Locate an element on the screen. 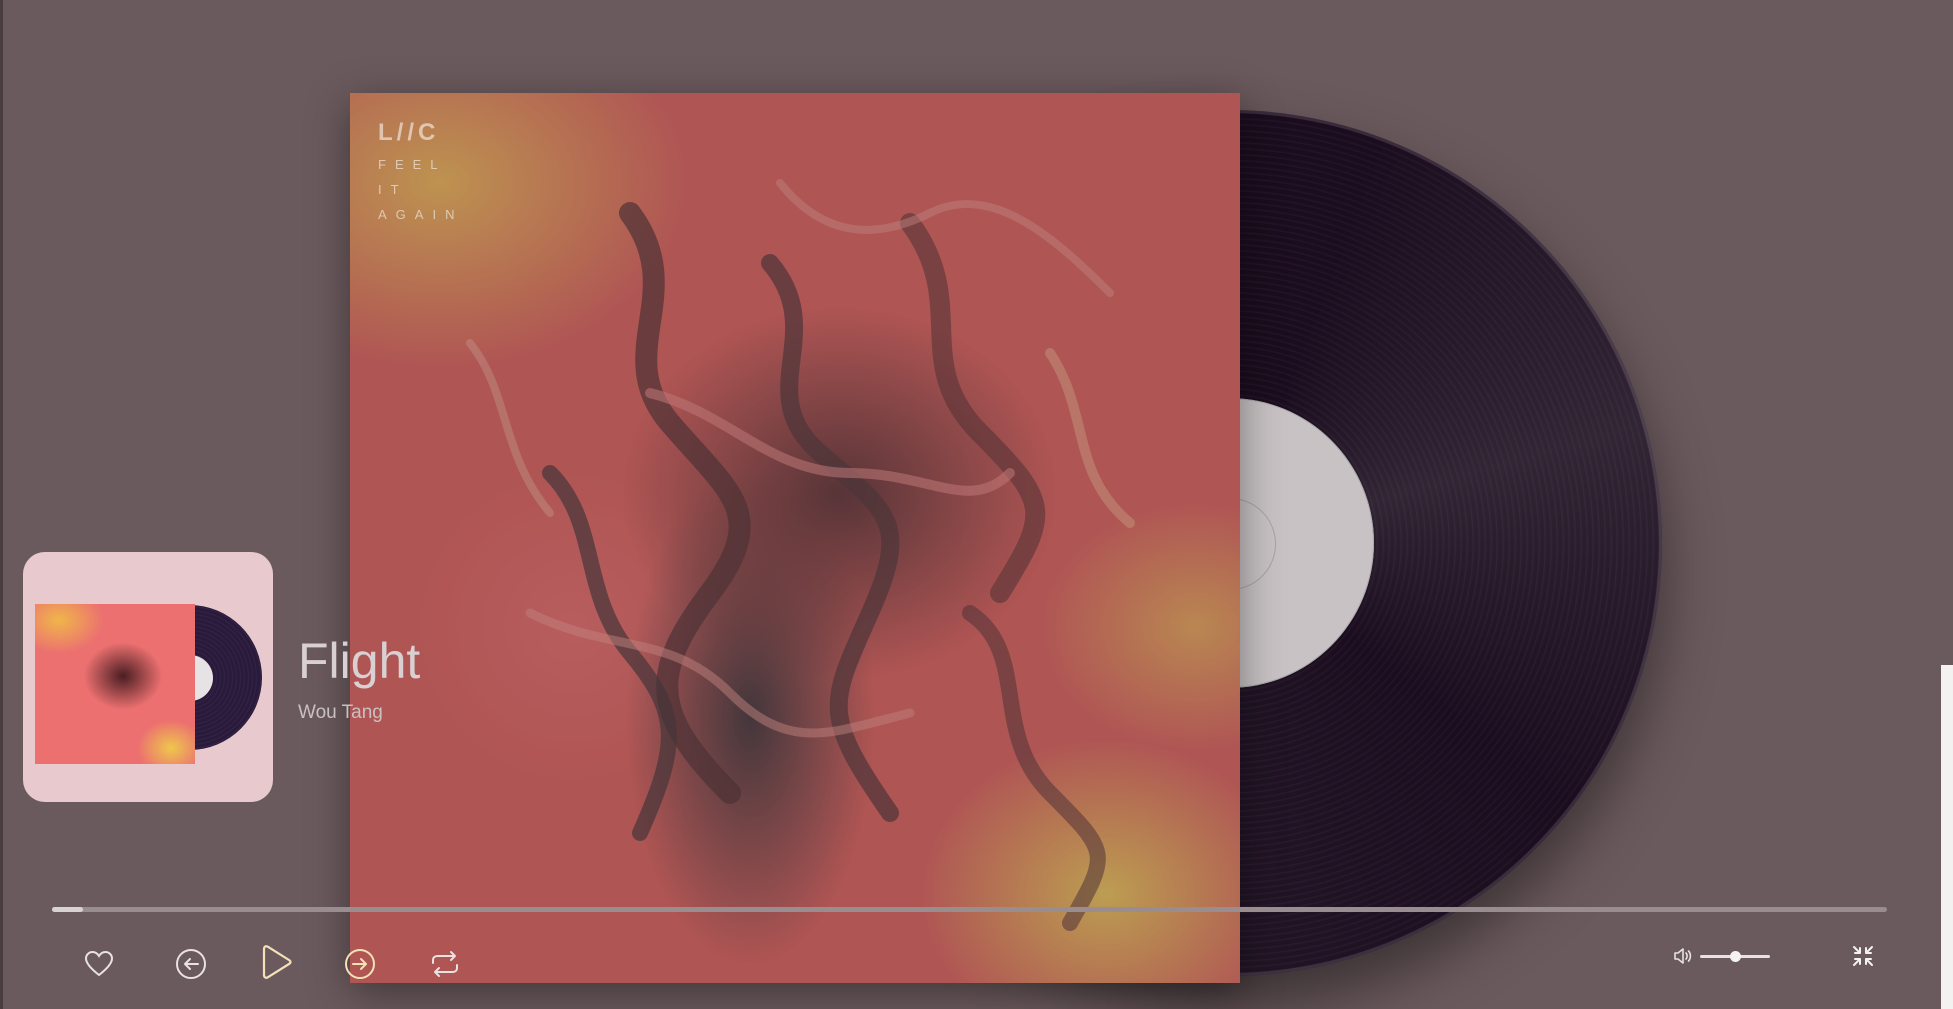  scrollbar is located at coordinates (1947, 504).